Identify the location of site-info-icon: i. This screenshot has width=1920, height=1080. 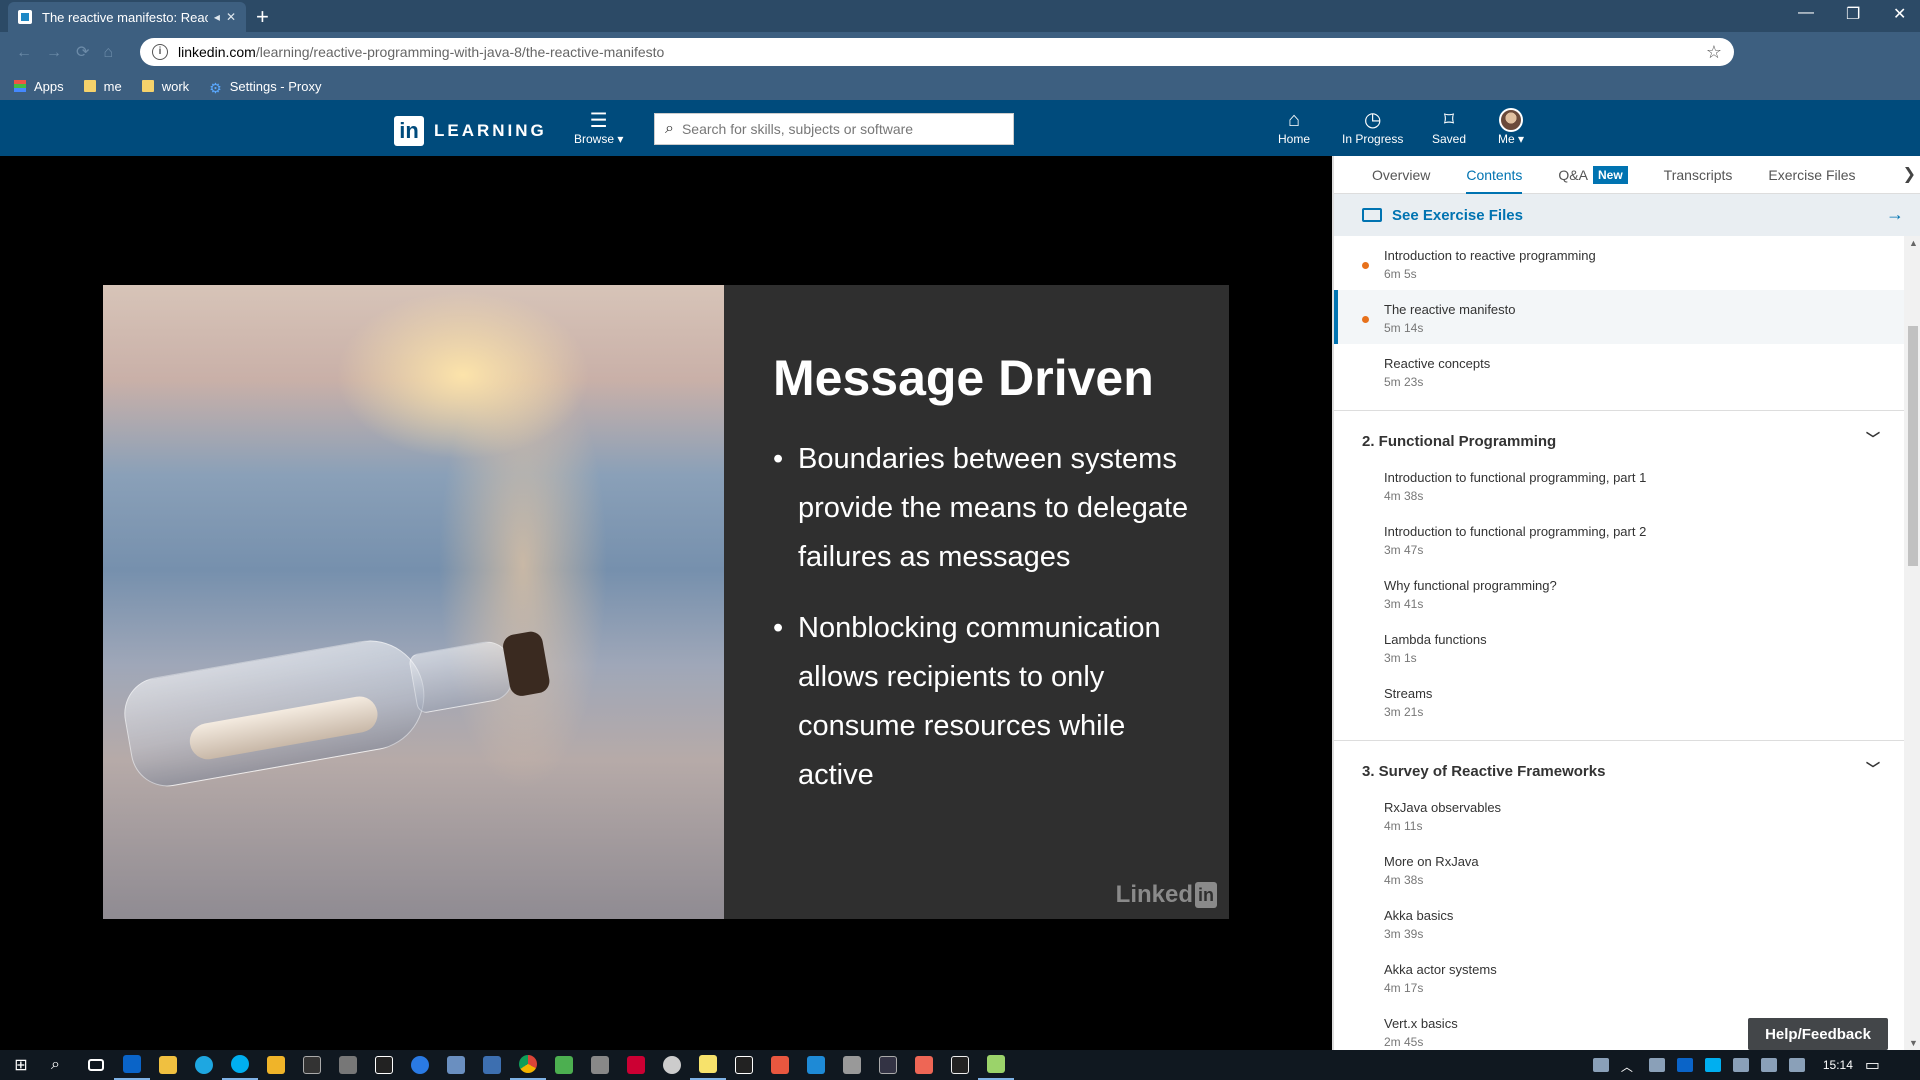
(160, 52).